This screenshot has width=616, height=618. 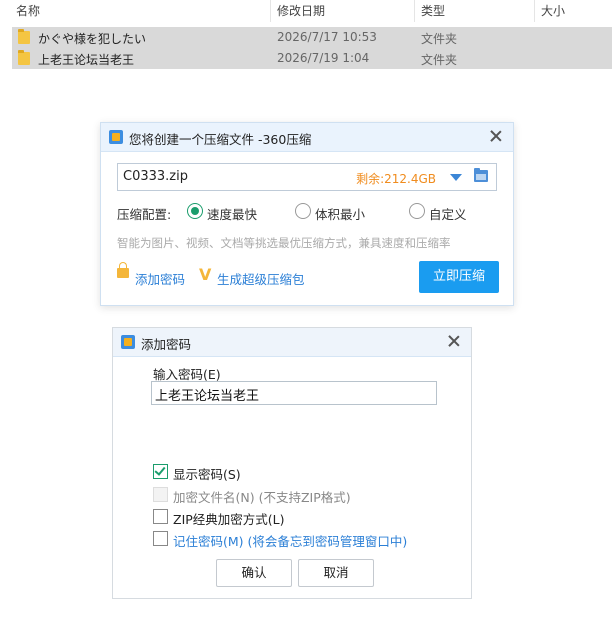 I want to click on lock-icon, so click(x=123, y=270).